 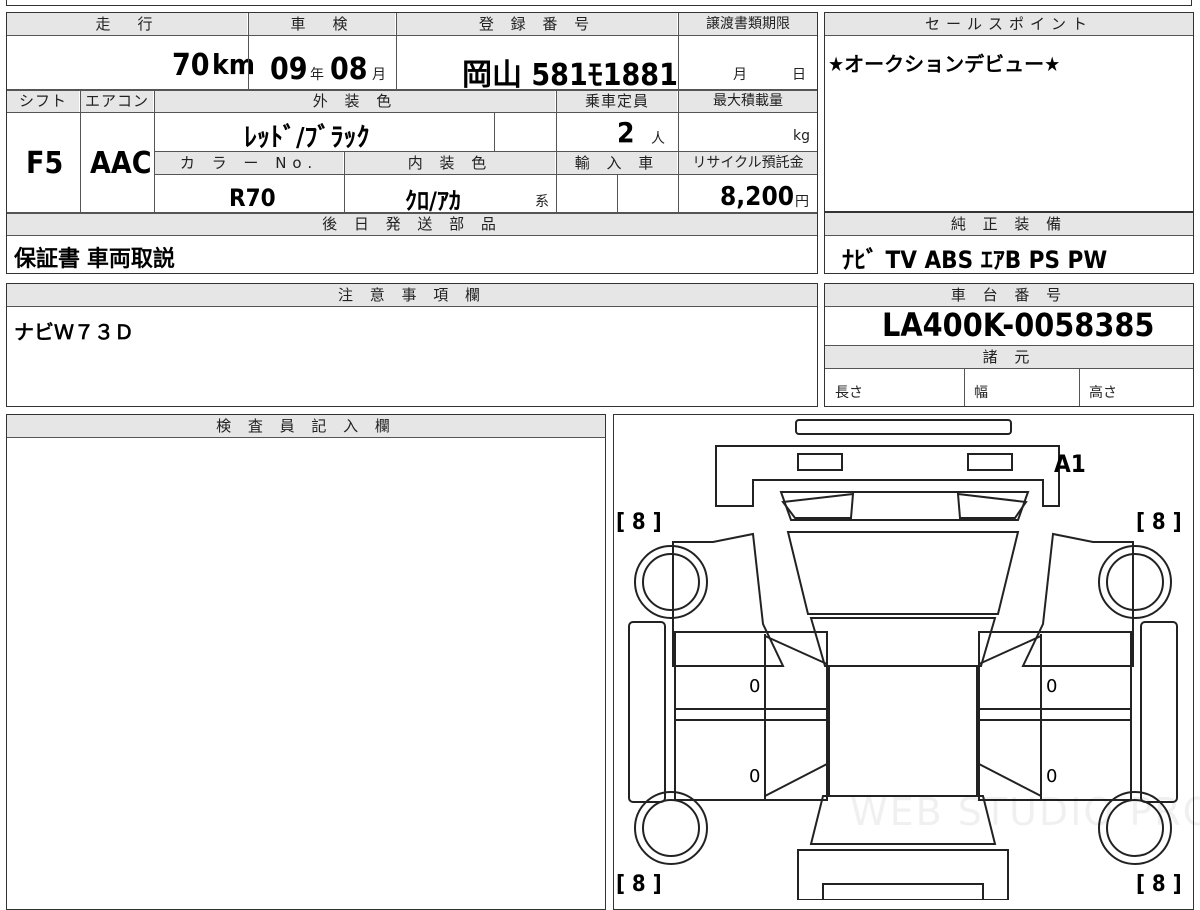 What do you see at coordinates (537, 24) in the screenshot?
I see `registration-header: 登 録 番 号` at bounding box center [537, 24].